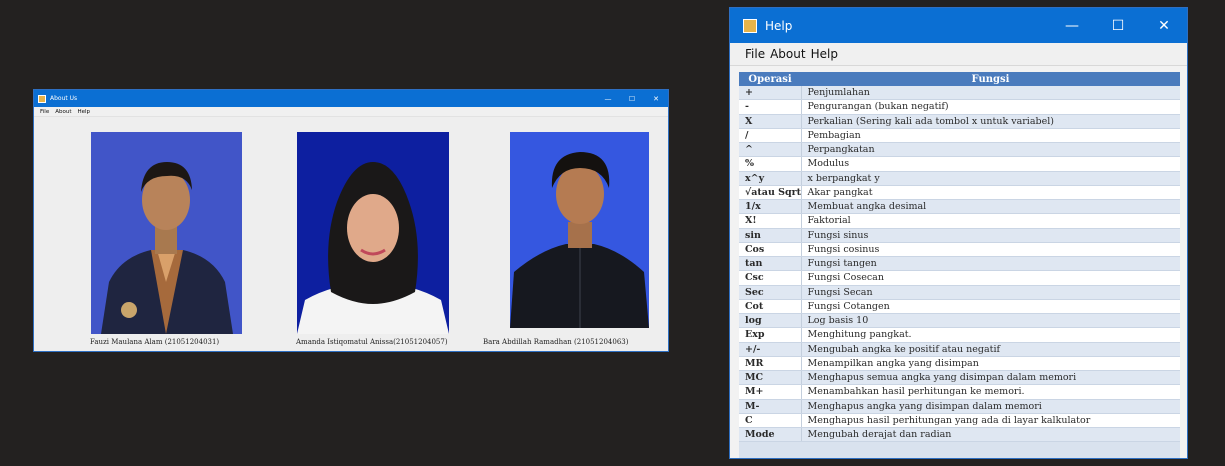  I want to click on operation-cell: 1/x, so click(770, 207).